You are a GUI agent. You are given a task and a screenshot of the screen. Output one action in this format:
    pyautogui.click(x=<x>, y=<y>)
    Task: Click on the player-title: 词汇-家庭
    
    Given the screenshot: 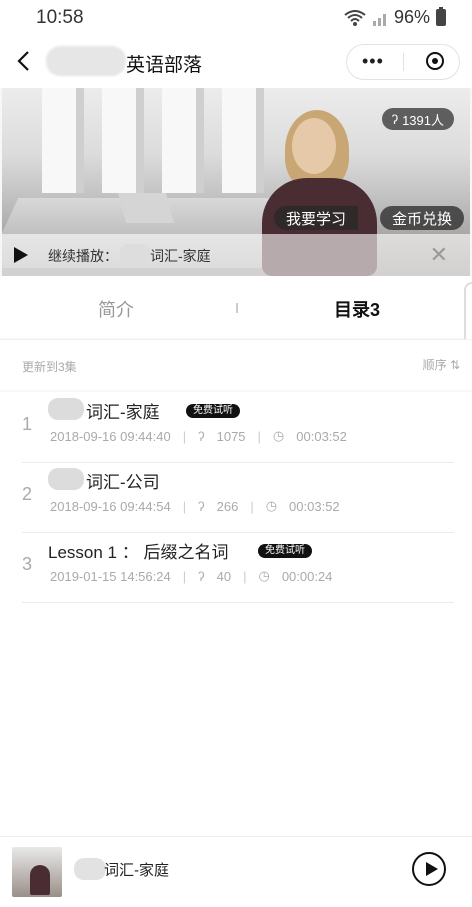 What is the action you would take?
    pyautogui.click(x=136, y=870)
    